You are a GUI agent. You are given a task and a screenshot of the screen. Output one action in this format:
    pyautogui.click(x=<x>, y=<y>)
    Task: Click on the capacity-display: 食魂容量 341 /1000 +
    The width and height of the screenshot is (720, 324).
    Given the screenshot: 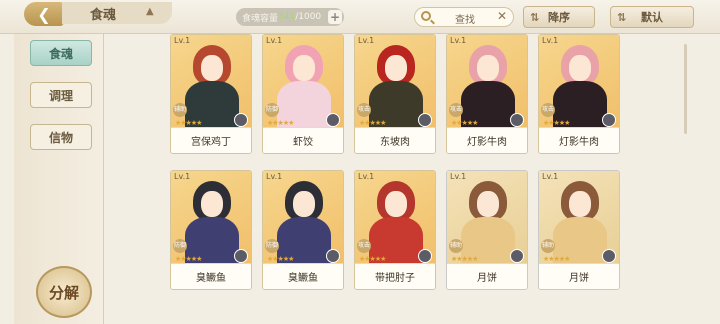 What is the action you would take?
    pyautogui.click(x=290, y=17)
    